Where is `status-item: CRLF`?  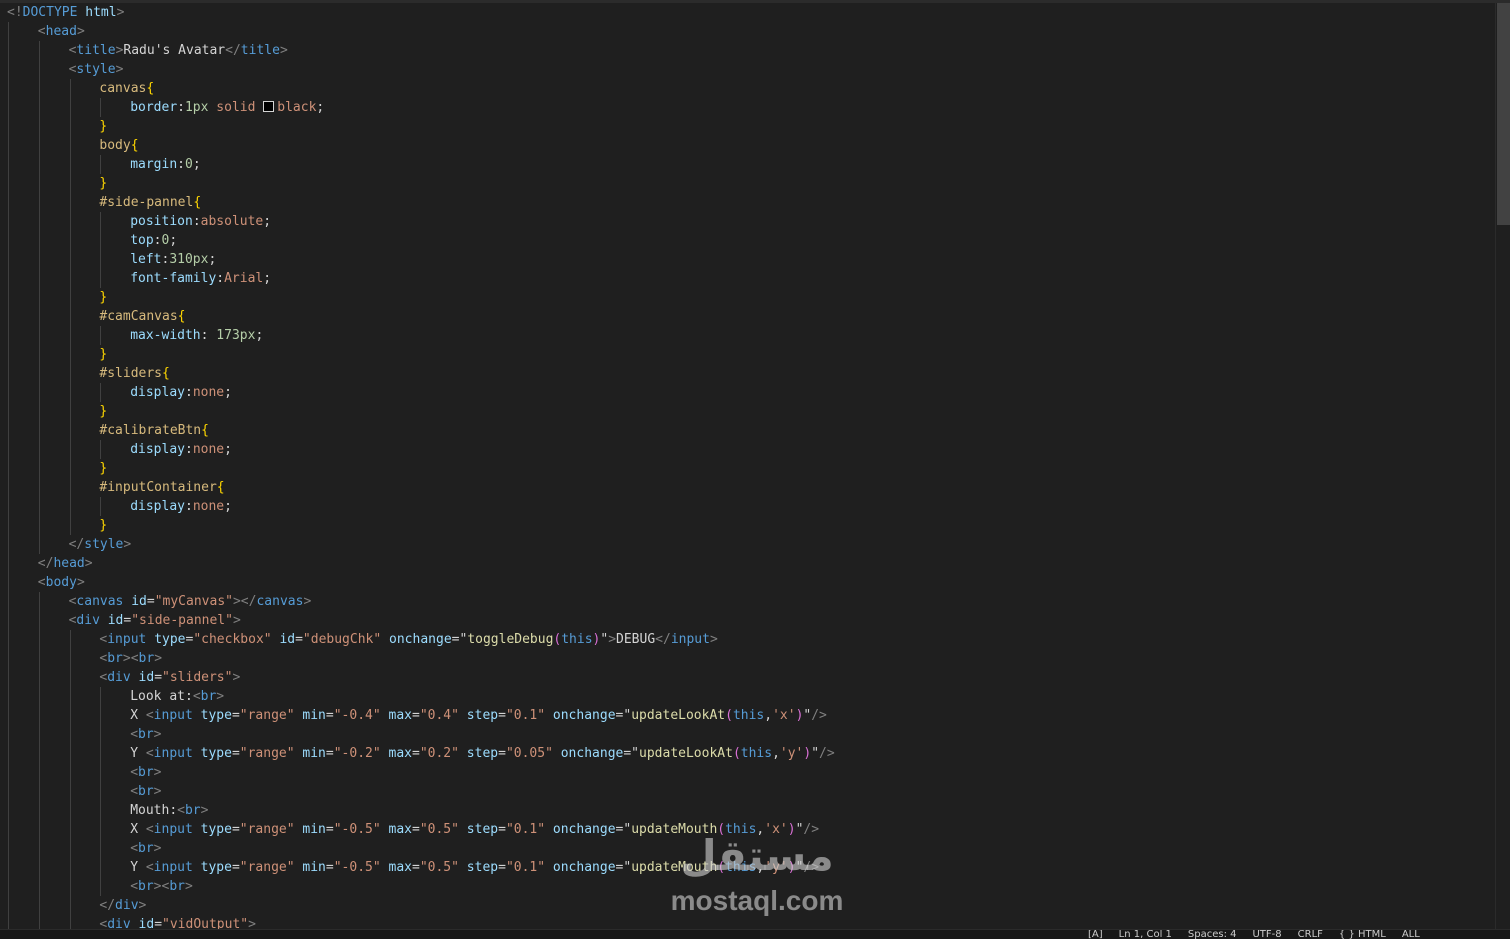
status-item: CRLF is located at coordinates (1310, 934).